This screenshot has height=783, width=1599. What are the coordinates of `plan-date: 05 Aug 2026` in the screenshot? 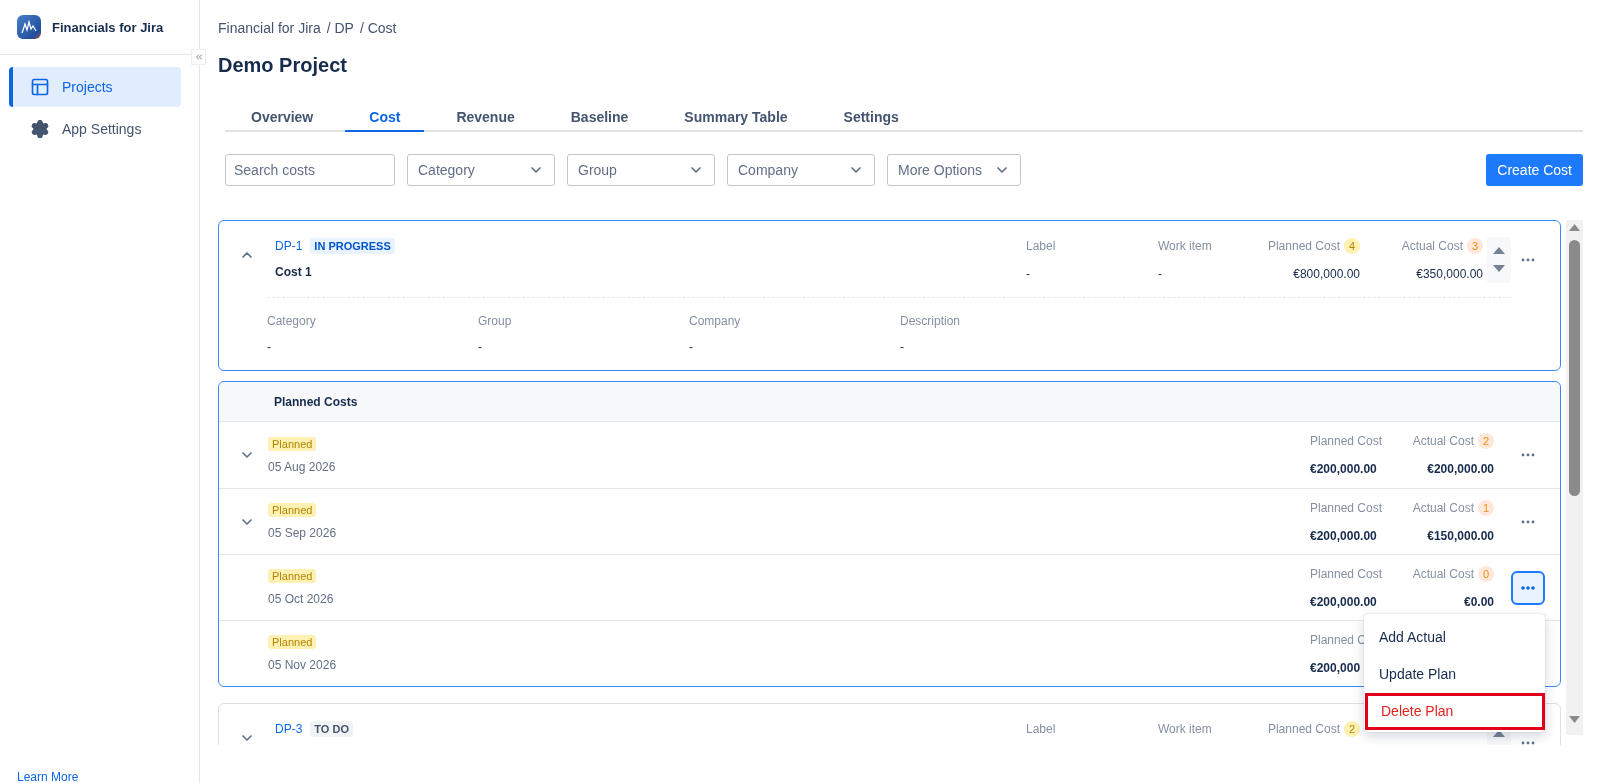 It's located at (302, 466).